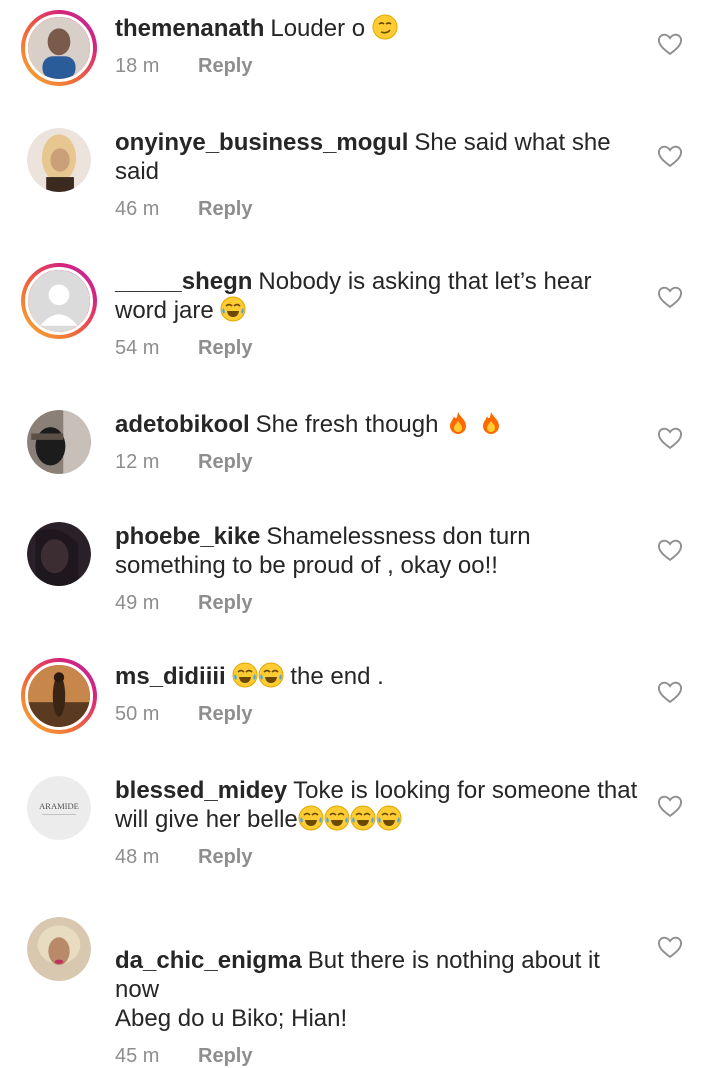 This screenshot has width=720, height=1068. I want to click on comment-meta: 50 m Reply, so click(380, 714).